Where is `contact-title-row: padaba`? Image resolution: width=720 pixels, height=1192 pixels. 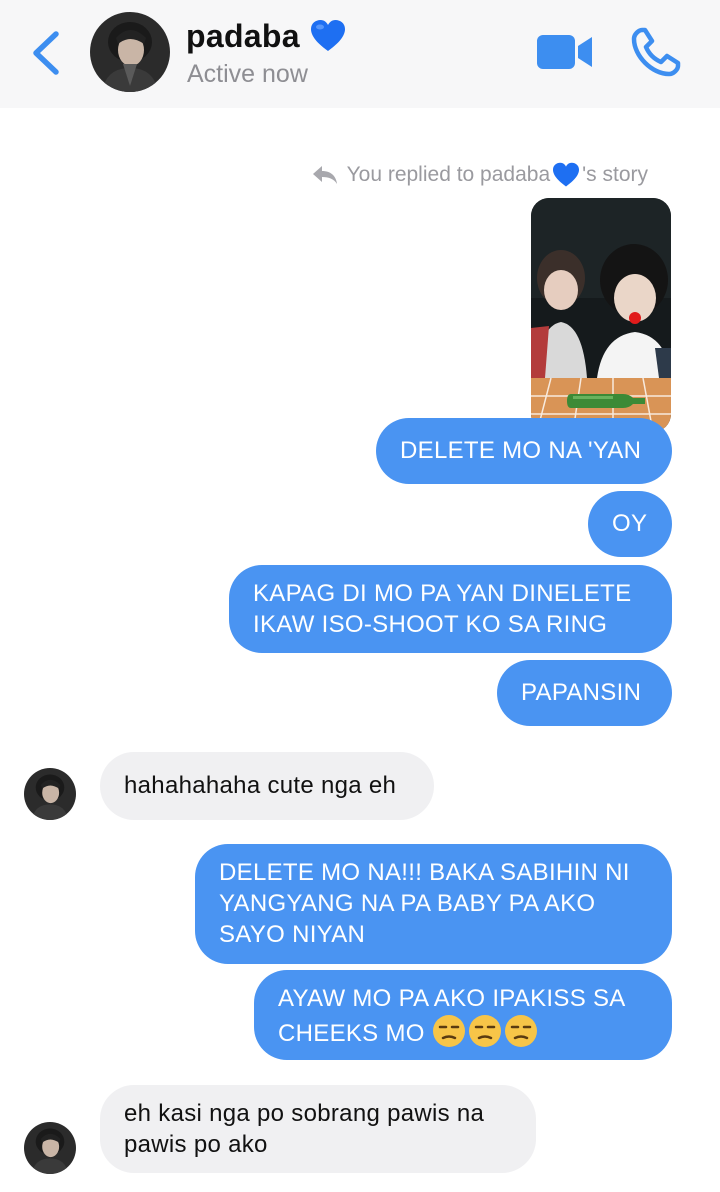
contact-title-row: padaba is located at coordinates (266, 36).